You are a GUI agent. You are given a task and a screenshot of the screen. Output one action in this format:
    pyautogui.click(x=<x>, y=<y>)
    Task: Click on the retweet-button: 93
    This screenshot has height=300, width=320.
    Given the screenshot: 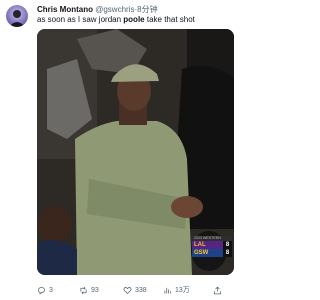 What is the action you would take?
    pyautogui.click(x=89, y=290)
    